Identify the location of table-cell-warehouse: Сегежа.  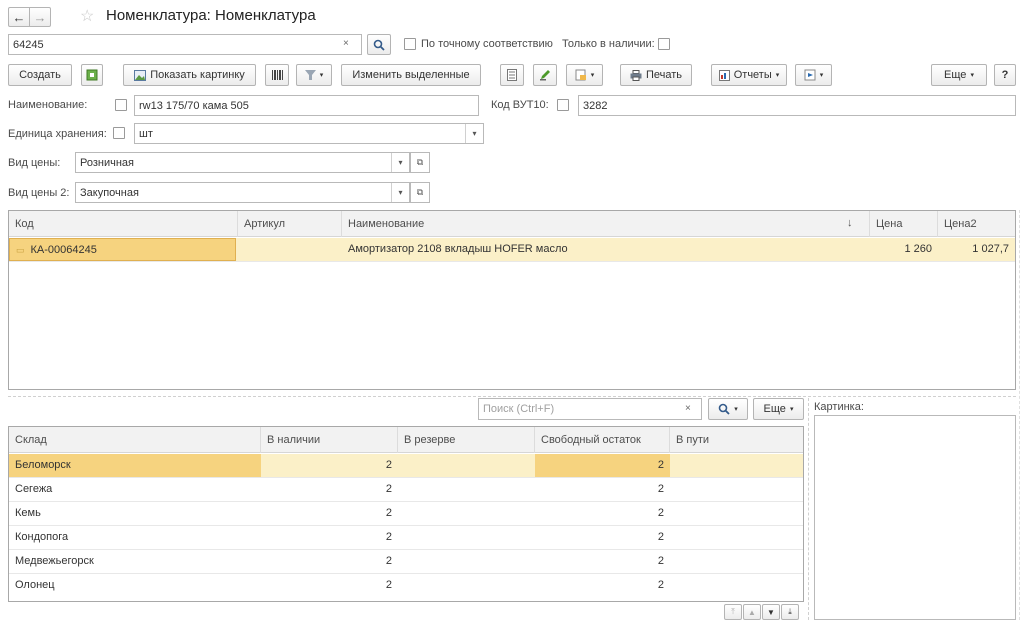
(135, 489).